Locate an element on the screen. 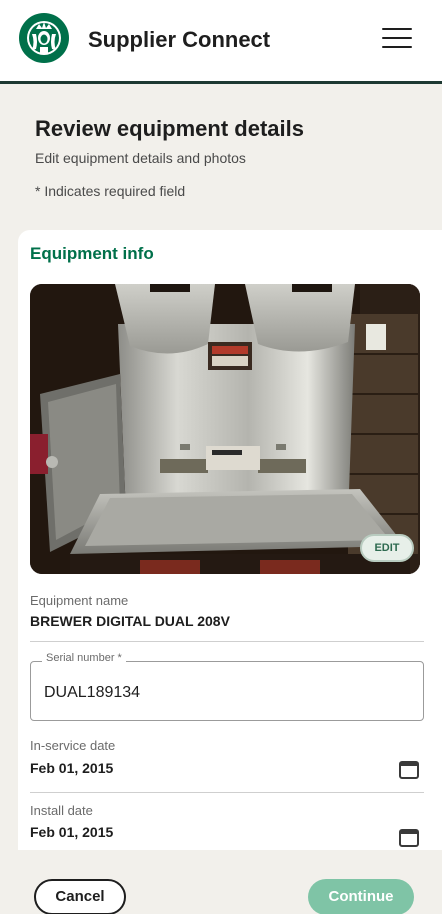  app-title: Supplier Connect is located at coordinates (179, 39).